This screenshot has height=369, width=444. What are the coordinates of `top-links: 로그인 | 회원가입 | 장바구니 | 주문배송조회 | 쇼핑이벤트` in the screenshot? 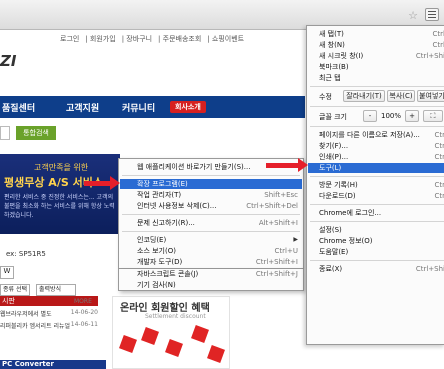 It's located at (152, 39).